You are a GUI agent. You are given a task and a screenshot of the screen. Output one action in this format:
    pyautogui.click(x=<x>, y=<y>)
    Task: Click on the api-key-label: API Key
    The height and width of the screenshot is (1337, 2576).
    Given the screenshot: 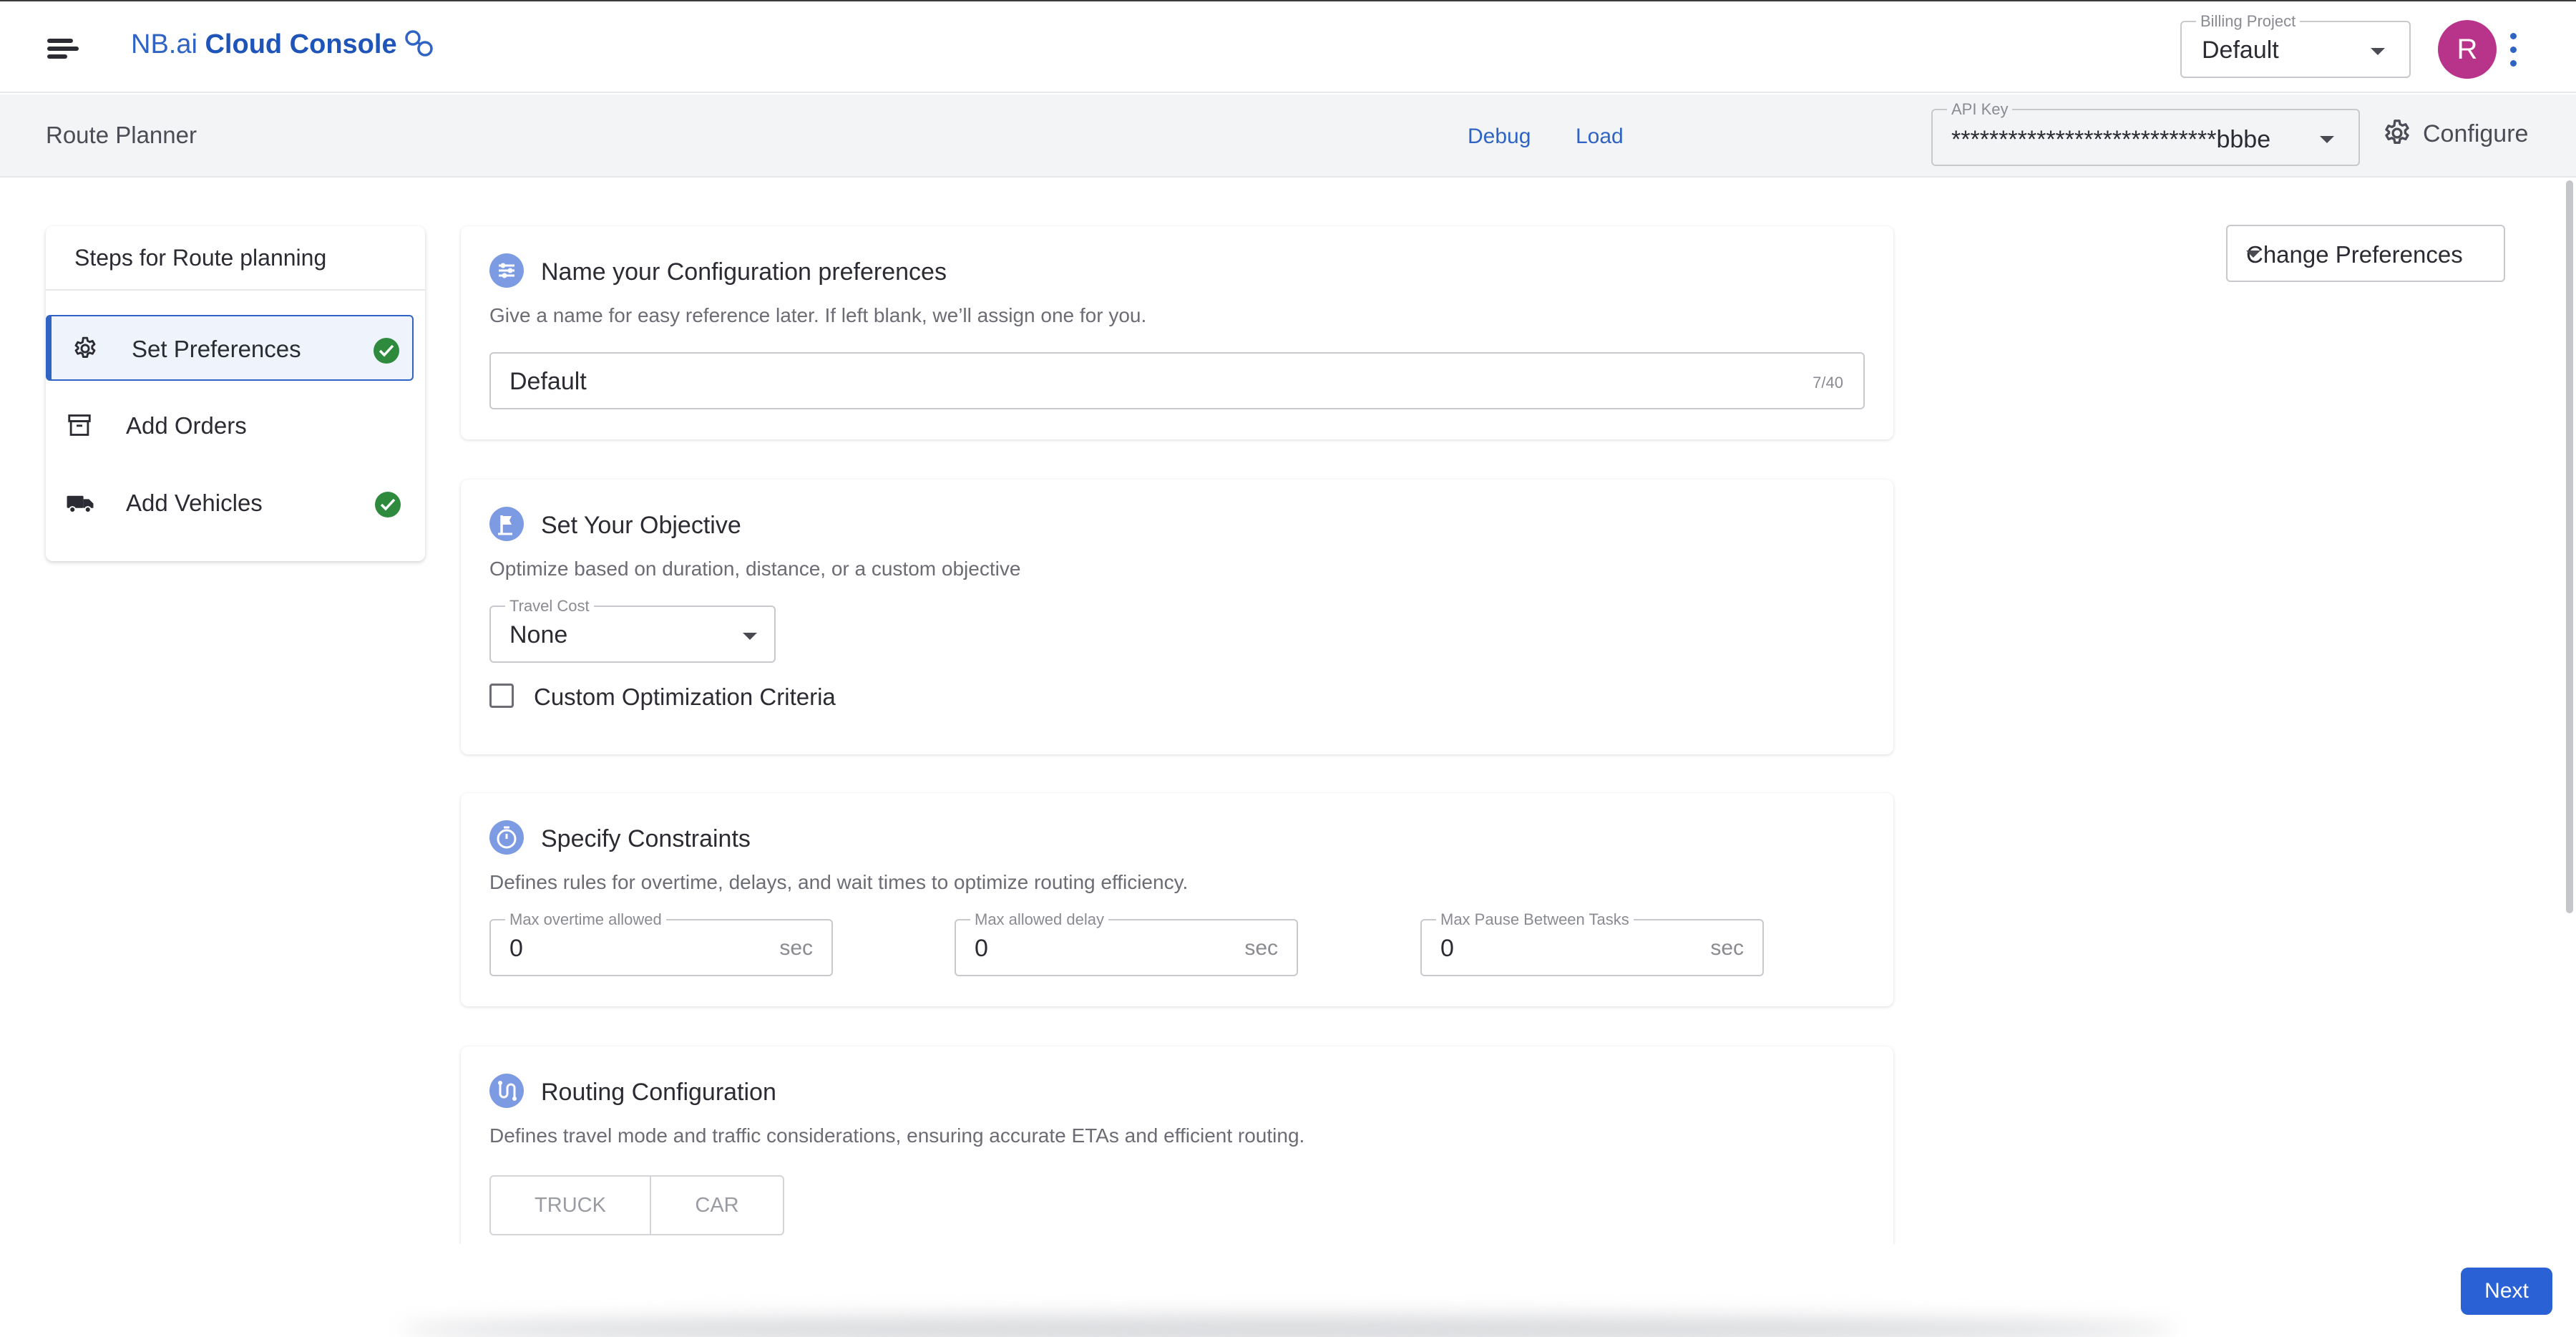 What is the action you would take?
    pyautogui.click(x=1980, y=109)
    